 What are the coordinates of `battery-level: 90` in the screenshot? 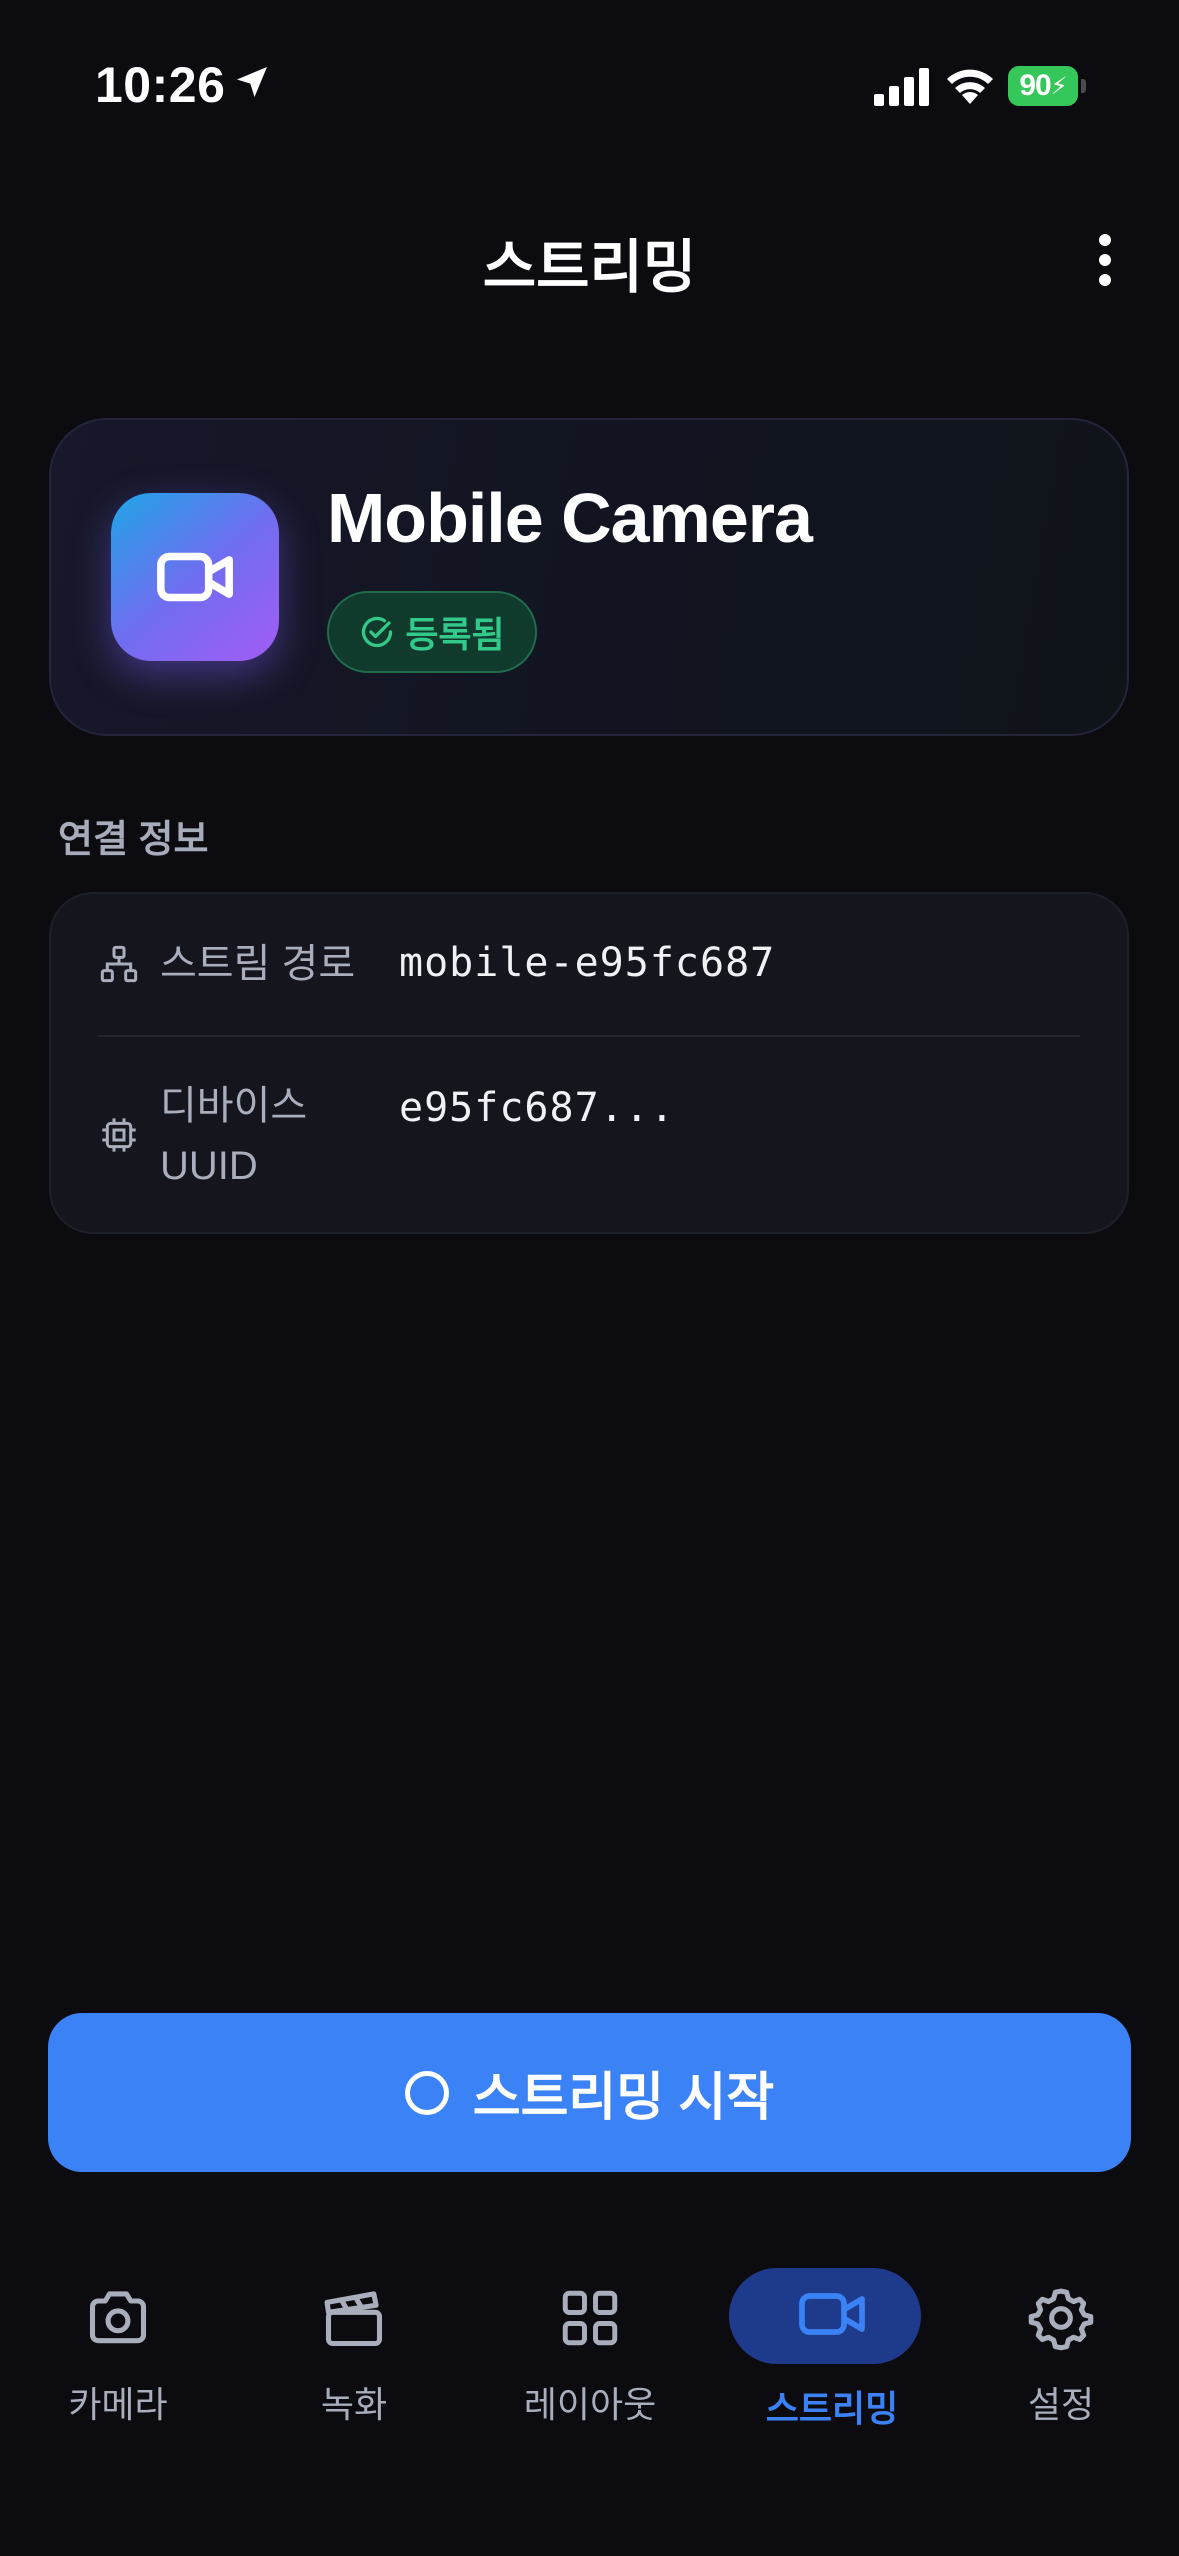 It's located at (1035, 85).